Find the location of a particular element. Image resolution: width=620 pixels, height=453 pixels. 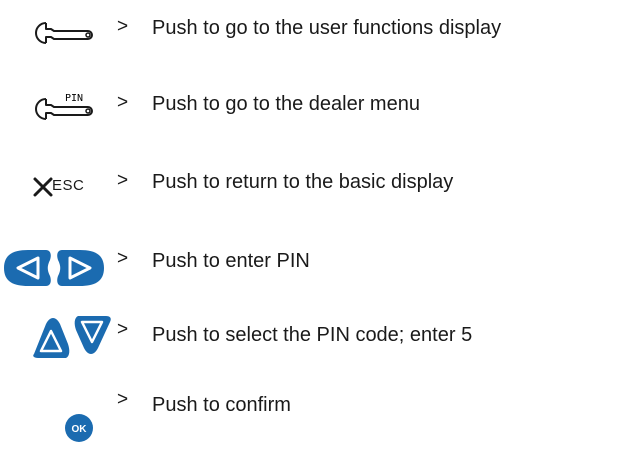

instruction-text: Push to return to the basic display is located at coordinates (303, 182).